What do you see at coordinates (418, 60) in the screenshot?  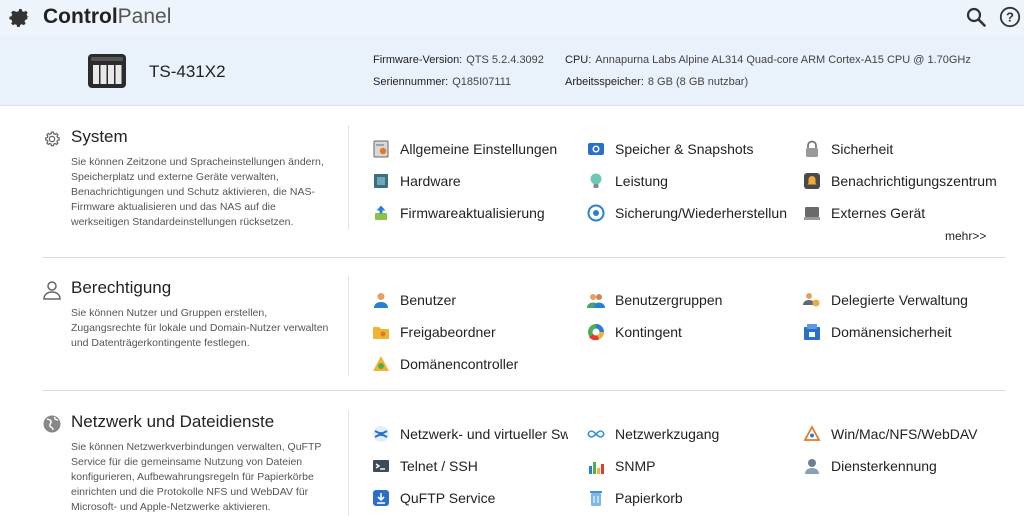 I see `firmware-label: Firmware-Version:` at bounding box center [418, 60].